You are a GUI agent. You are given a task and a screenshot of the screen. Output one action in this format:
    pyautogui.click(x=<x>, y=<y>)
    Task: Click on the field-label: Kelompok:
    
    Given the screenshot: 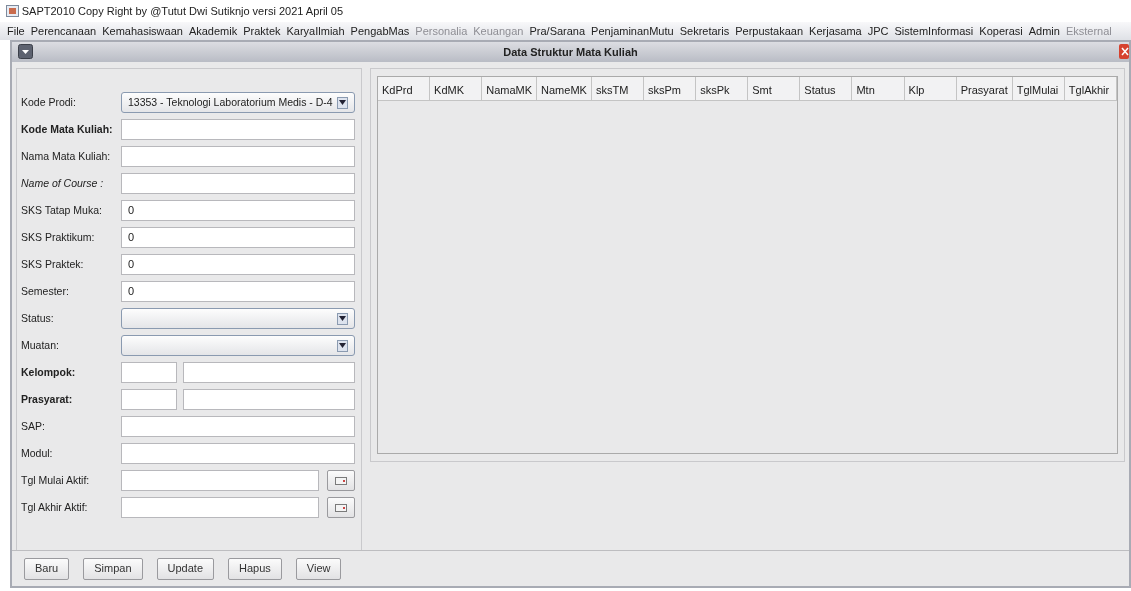 What is the action you would take?
    pyautogui.click(x=49, y=372)
    